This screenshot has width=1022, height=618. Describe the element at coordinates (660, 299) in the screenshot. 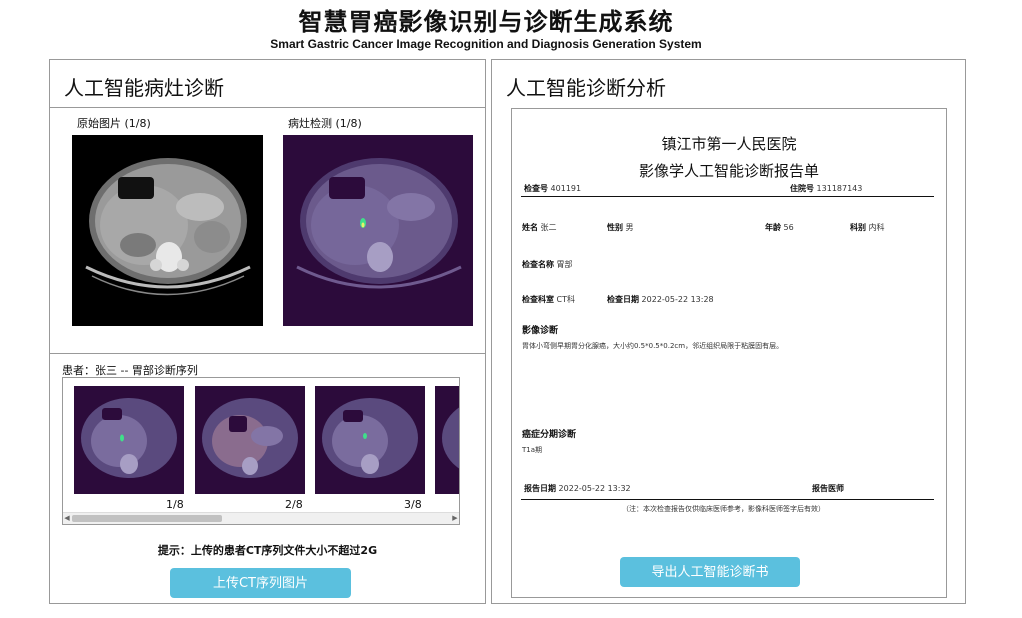

I see `exam-date: 检查日期 2022-05-22 13:28` at that location.